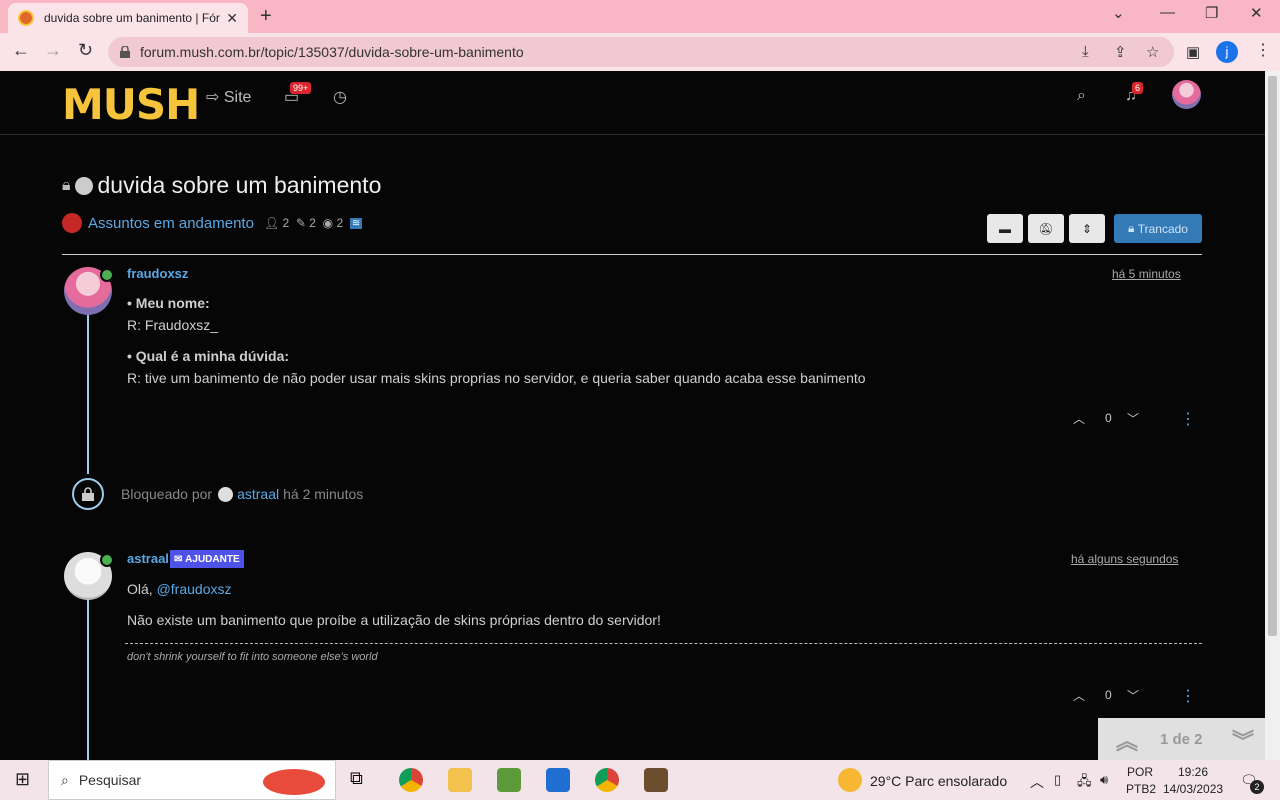 The image size is (1280, 800). Describe the element at coordinates (173, 325) in the screenshot. I see `post-answer: R: Fraudoxsz_` at that location.